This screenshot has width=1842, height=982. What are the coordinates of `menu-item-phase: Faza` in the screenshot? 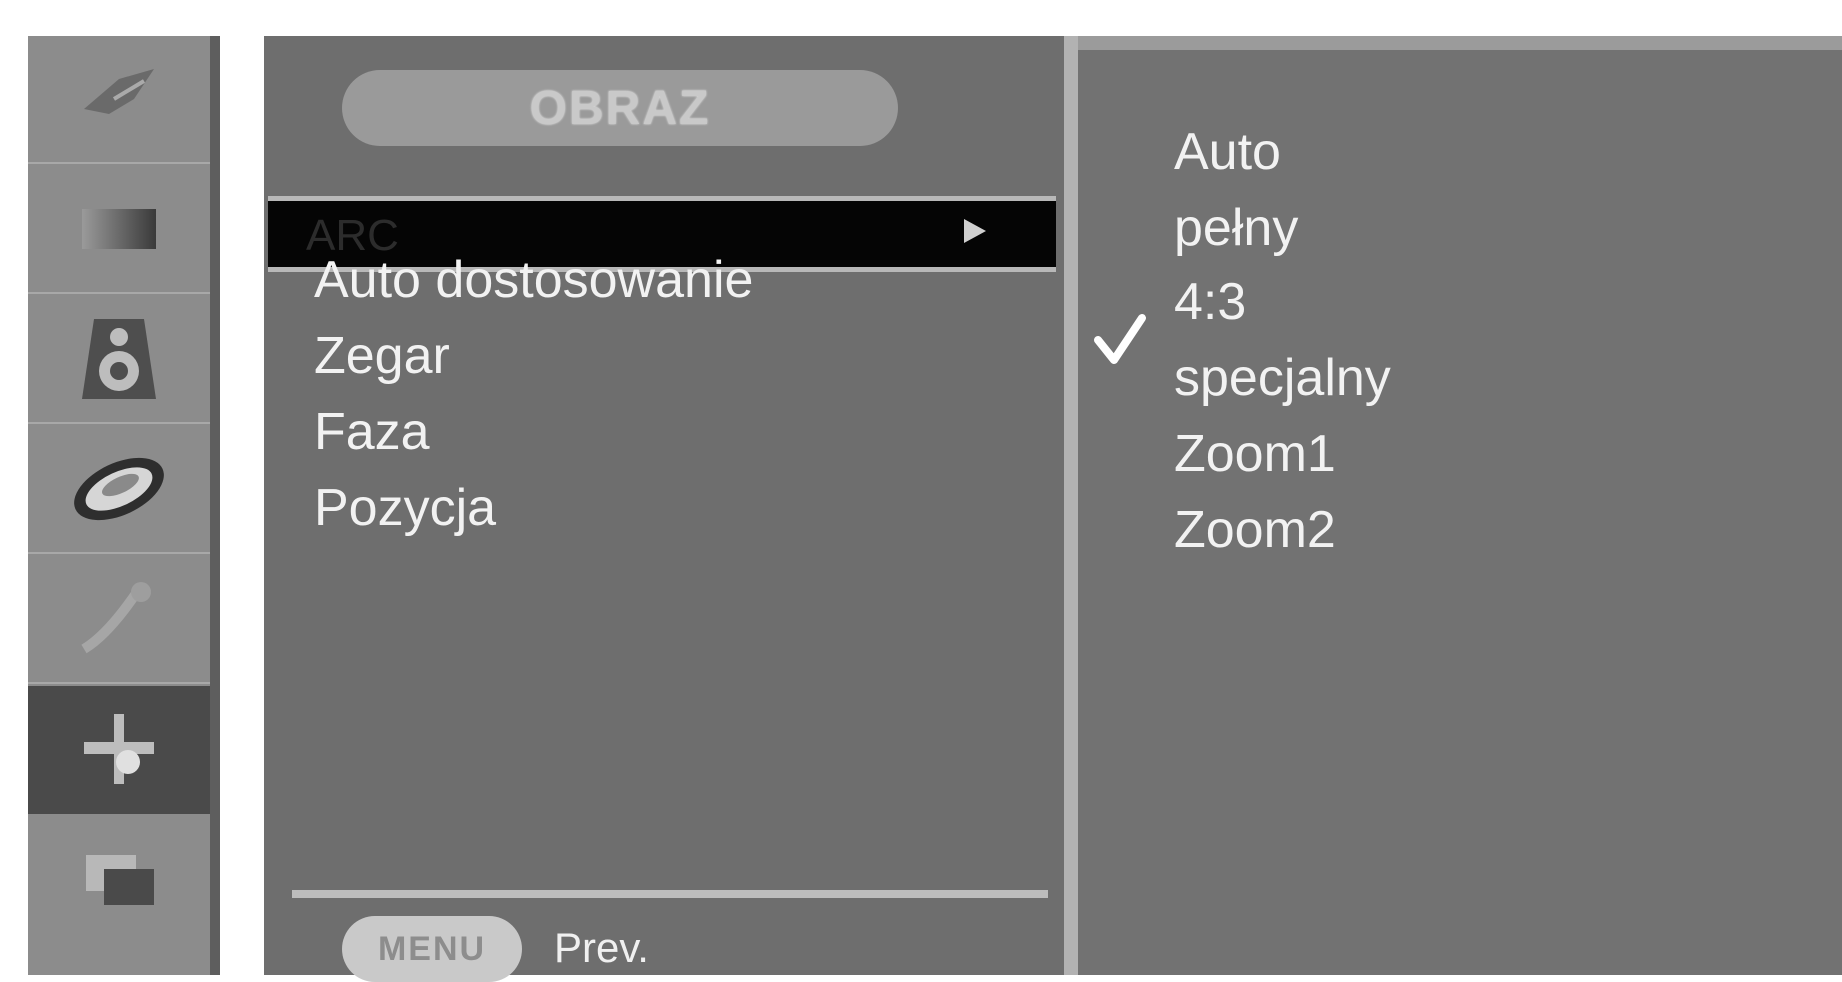 It's located at (372, 432).